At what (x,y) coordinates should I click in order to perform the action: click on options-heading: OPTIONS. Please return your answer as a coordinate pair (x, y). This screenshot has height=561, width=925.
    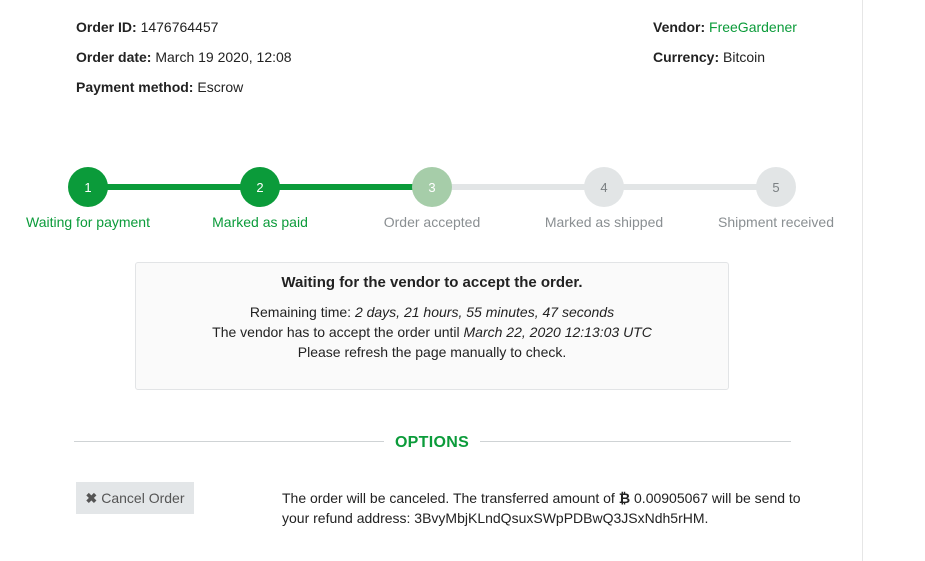
    Looking at the image, I should click on (432, 442).